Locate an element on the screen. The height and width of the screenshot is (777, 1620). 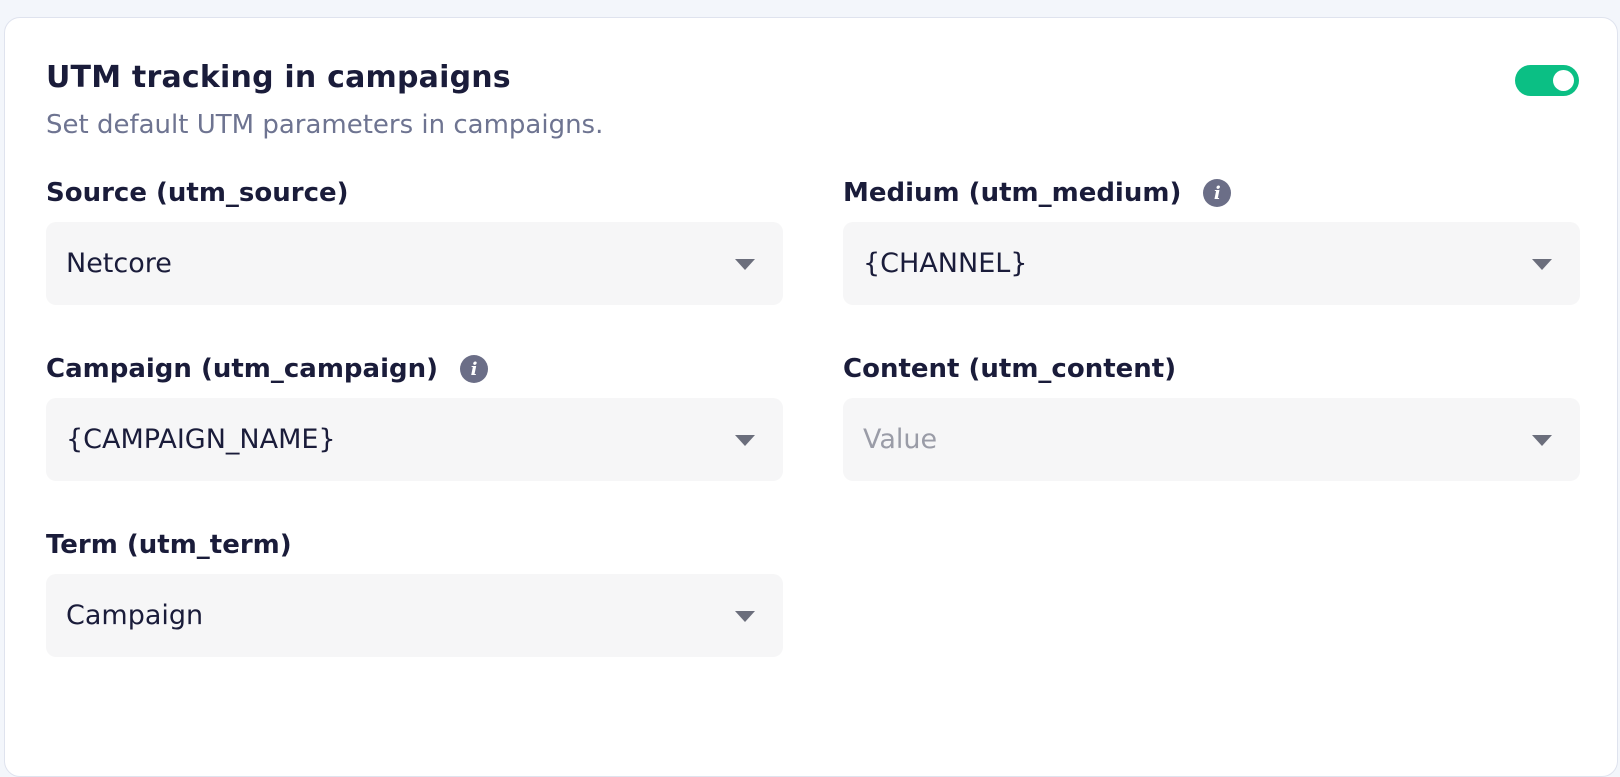
medium-field: Medium (utm_medium) i {CHANNEL} is located at coordinates (1211, 240).